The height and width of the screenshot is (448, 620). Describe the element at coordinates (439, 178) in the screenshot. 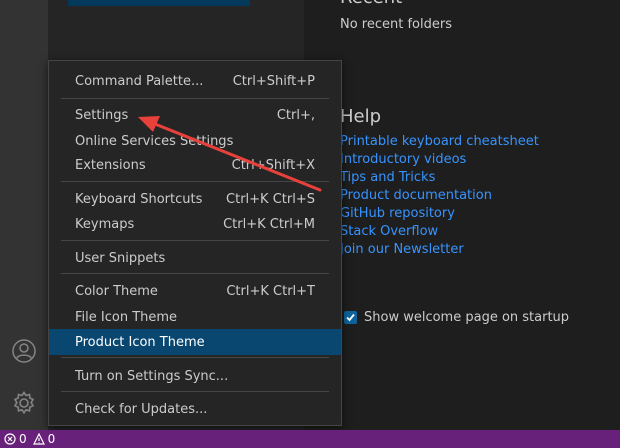

I see `help-link-tips-and-tricks: Tips and Tricks` at that location.